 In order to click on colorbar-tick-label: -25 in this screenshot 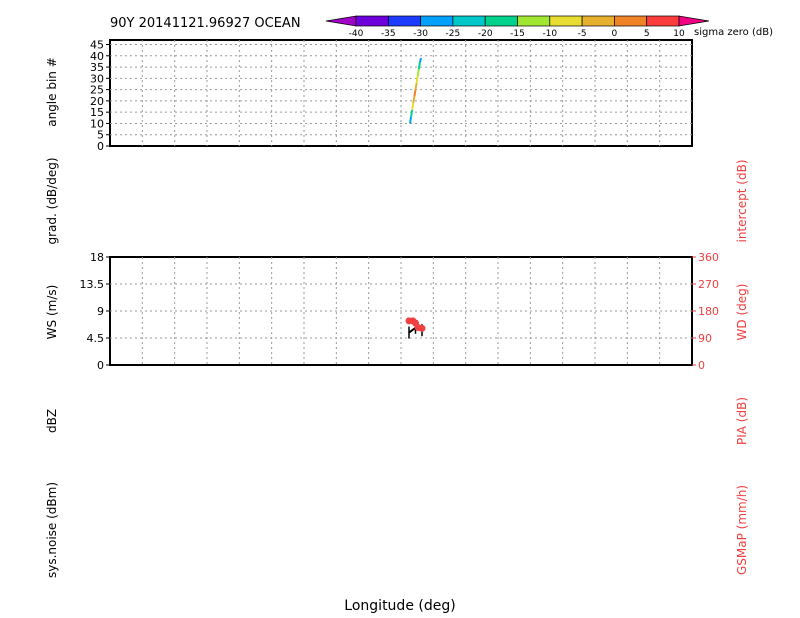, I will do `click(453, 34)`.